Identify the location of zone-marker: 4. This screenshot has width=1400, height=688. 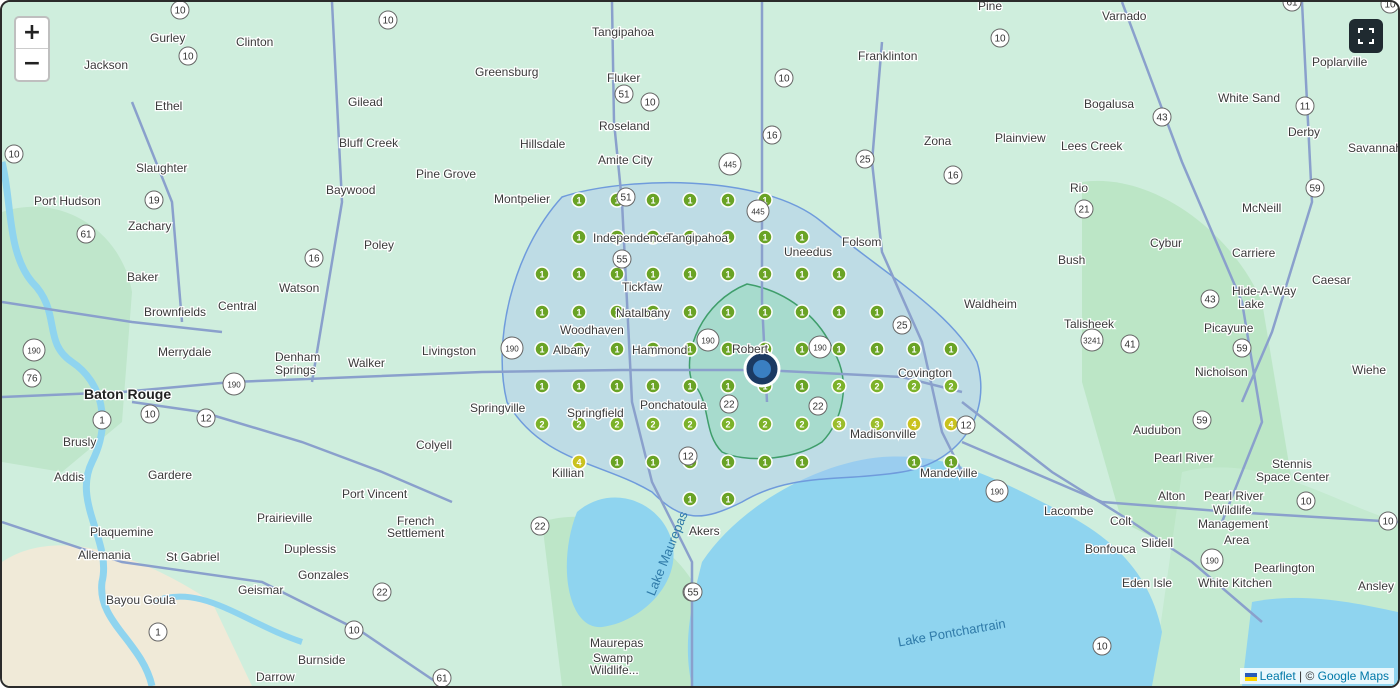
(951, 424).